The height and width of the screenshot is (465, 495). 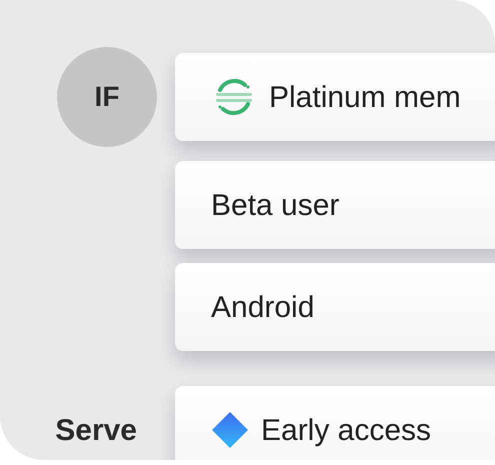 I want to click on tag-card: Beta user, so click(x=335, y=205).